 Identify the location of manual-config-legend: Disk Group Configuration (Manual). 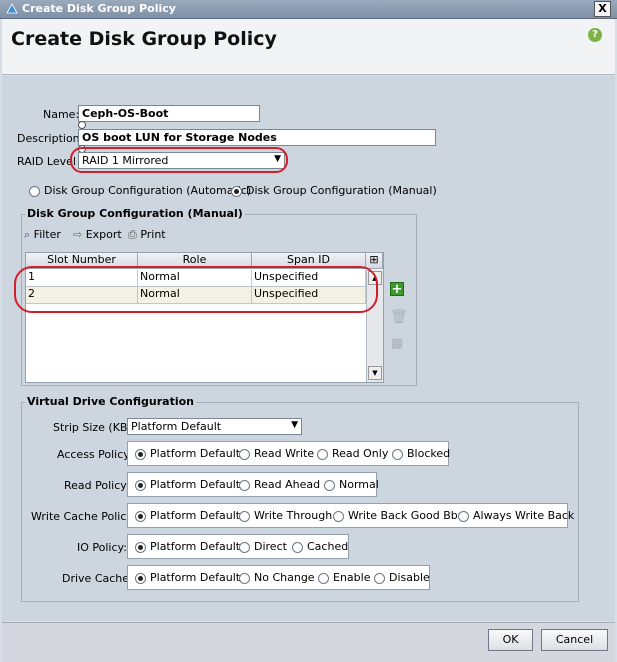
(135, 213).